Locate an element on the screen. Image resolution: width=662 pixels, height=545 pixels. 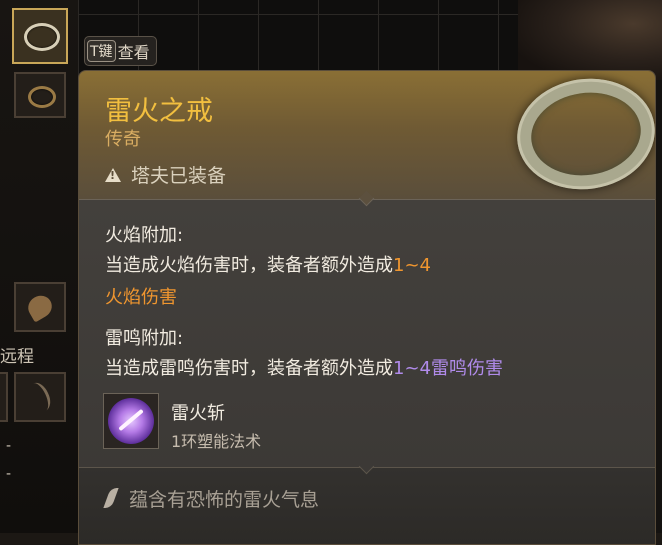
equip-slot-ranged is located at coordinates (40, 397).